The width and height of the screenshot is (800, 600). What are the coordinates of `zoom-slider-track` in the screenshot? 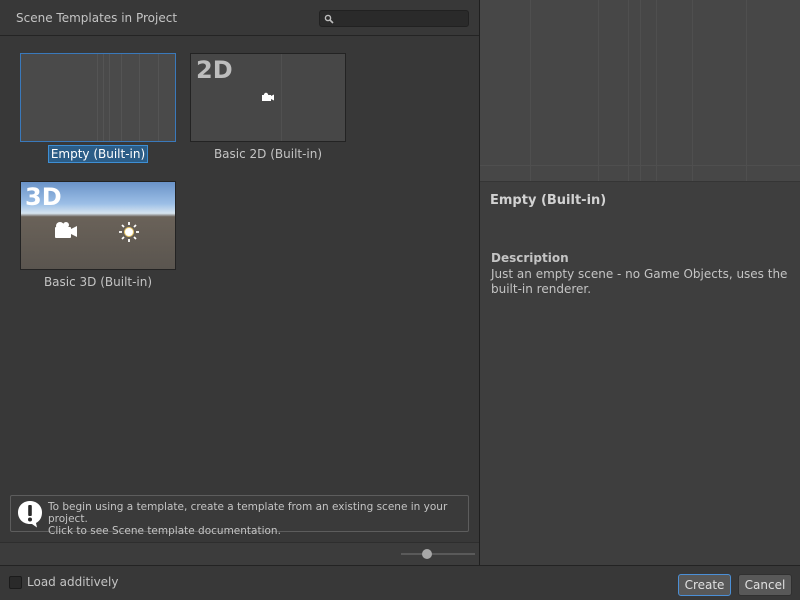 It's located at (438, 554).